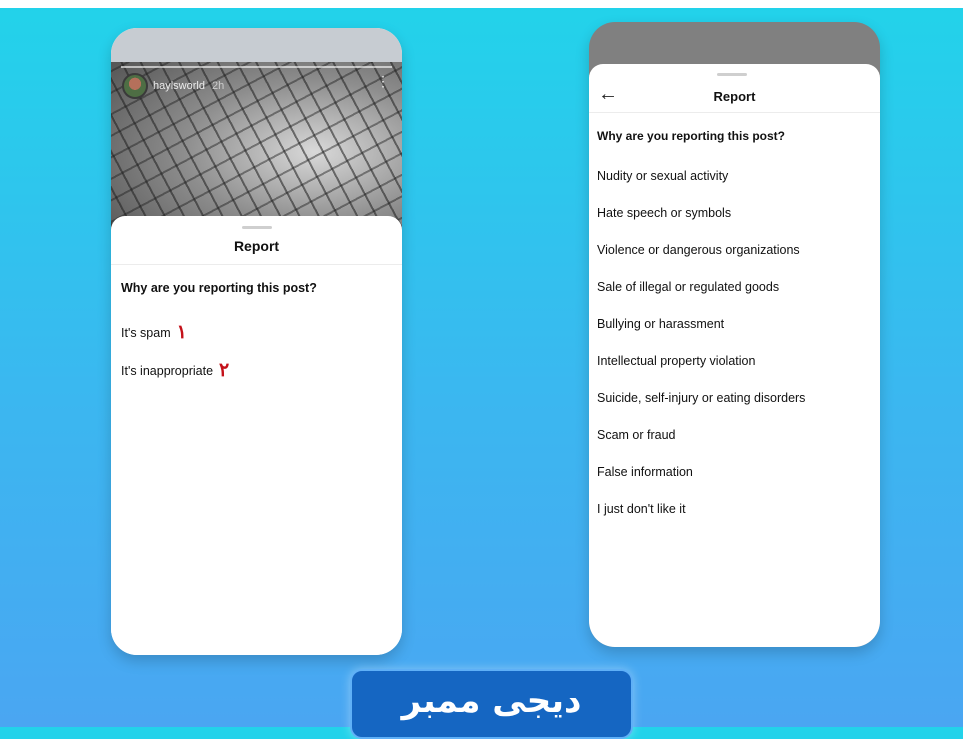 The width and height of the screenshot is (963, 739). What do you see at coordinates (179, 86) in the screenshot?
I see `story-username: haylsworld` at bounding box center [179, 86].